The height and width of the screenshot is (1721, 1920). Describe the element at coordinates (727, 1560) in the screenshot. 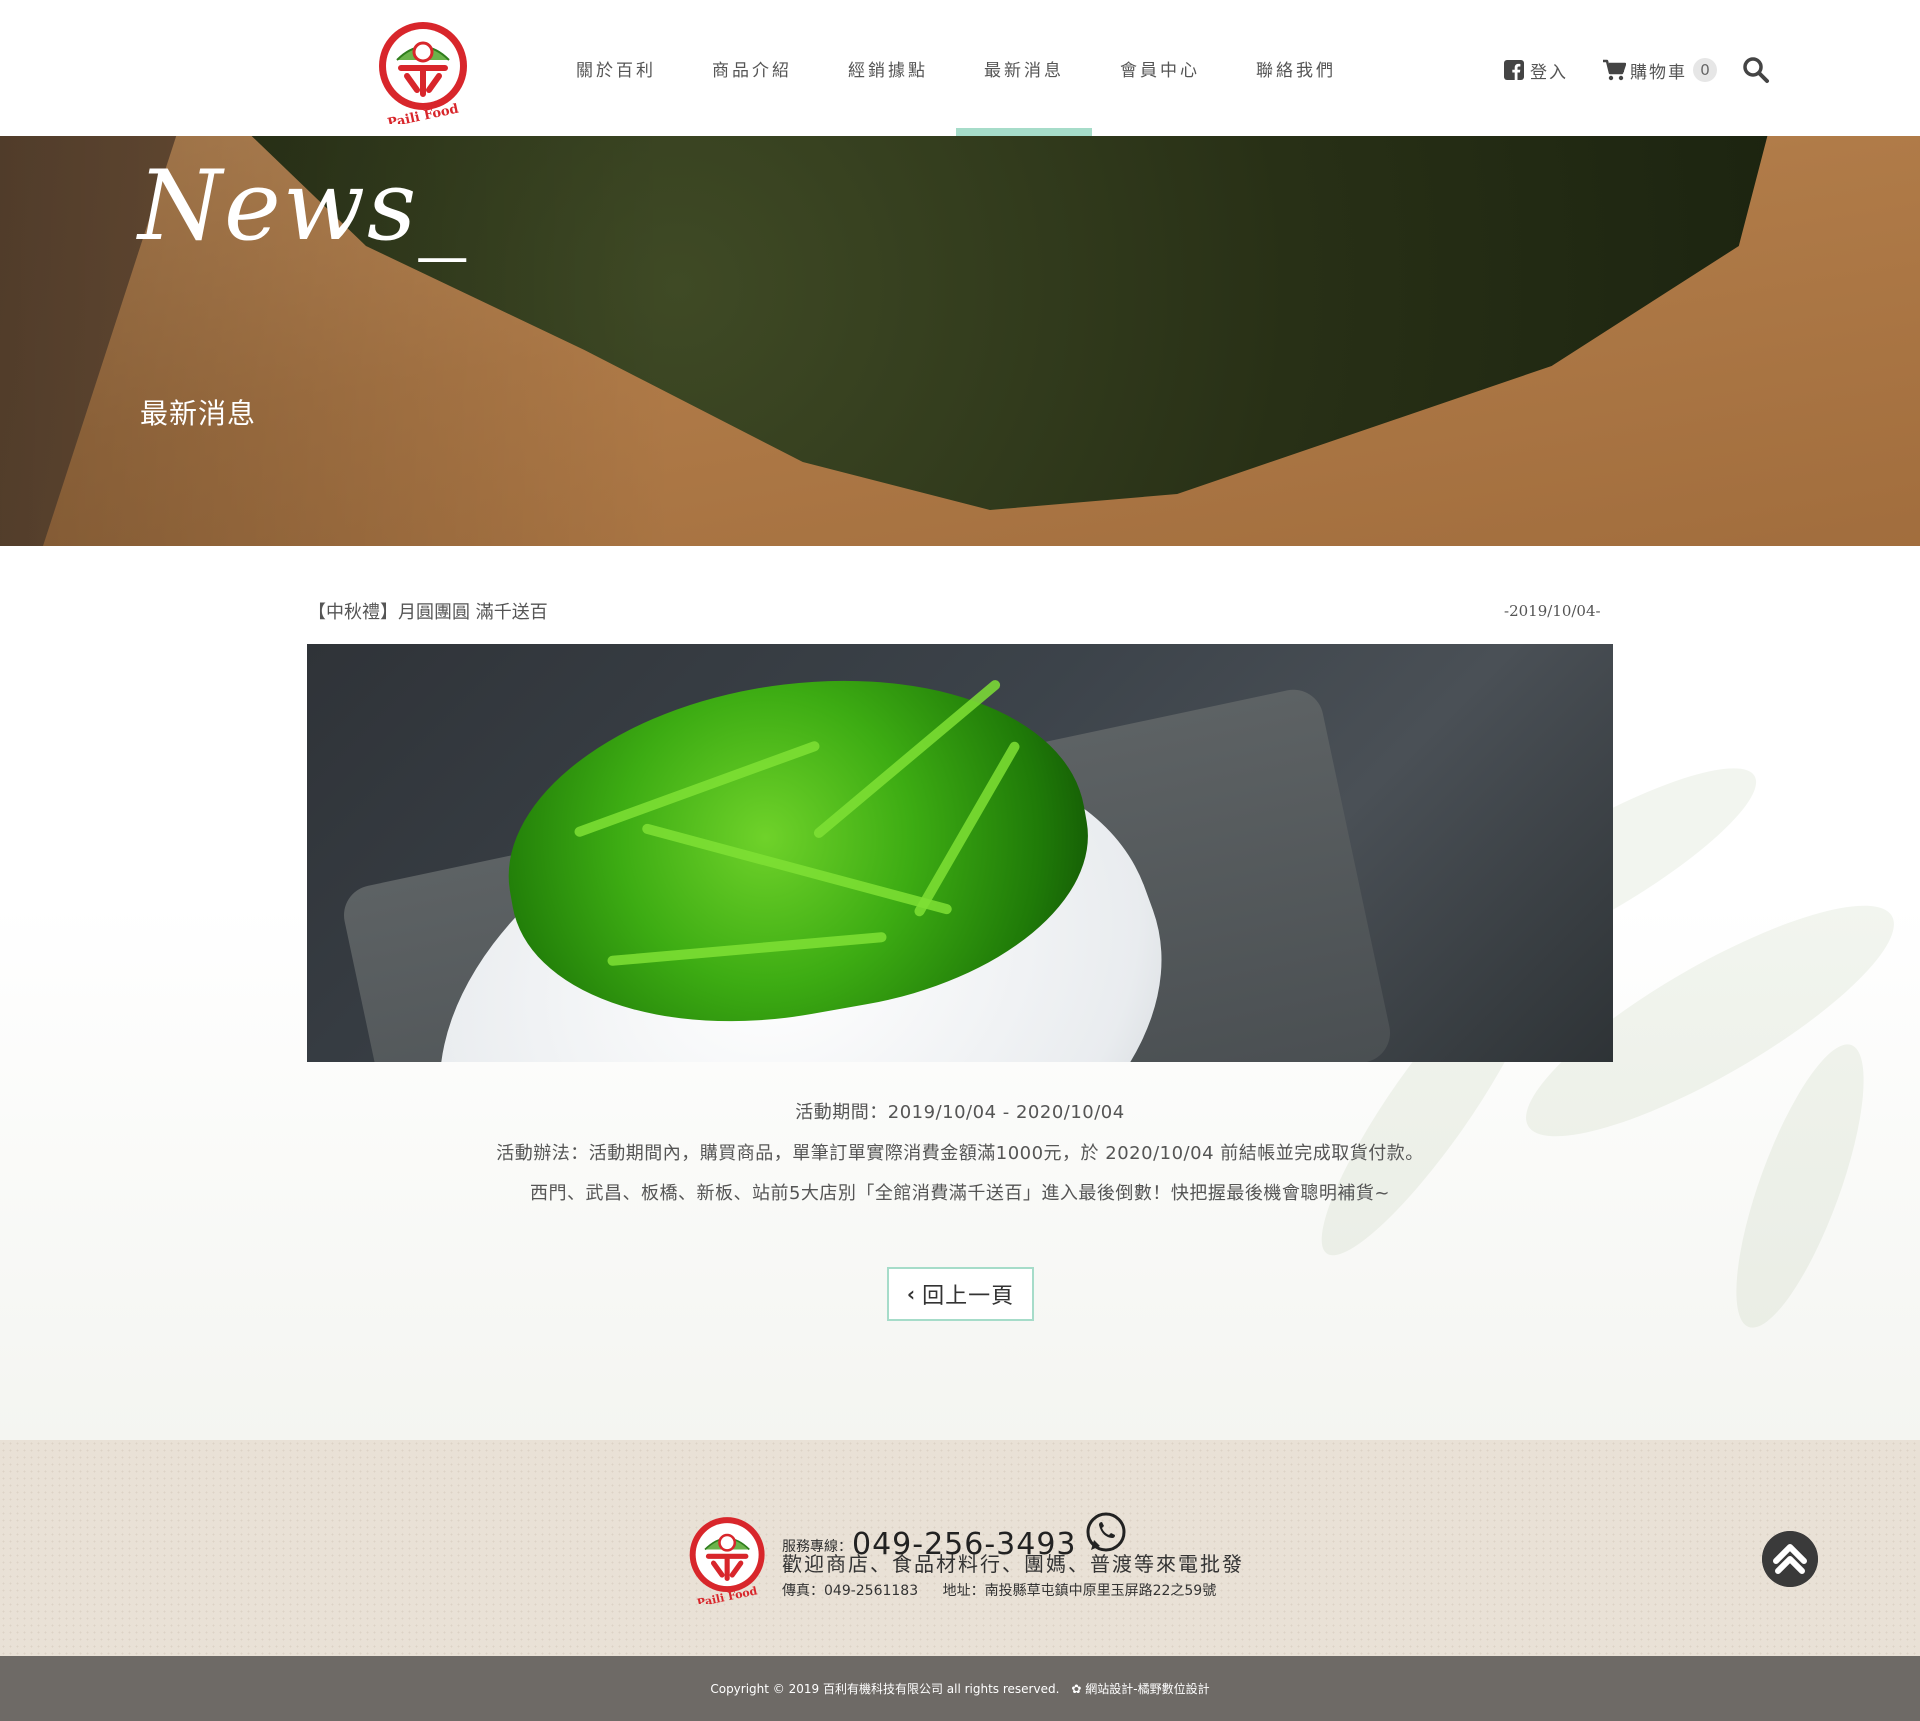

I see `footer-logo: Paili Food` at that location.